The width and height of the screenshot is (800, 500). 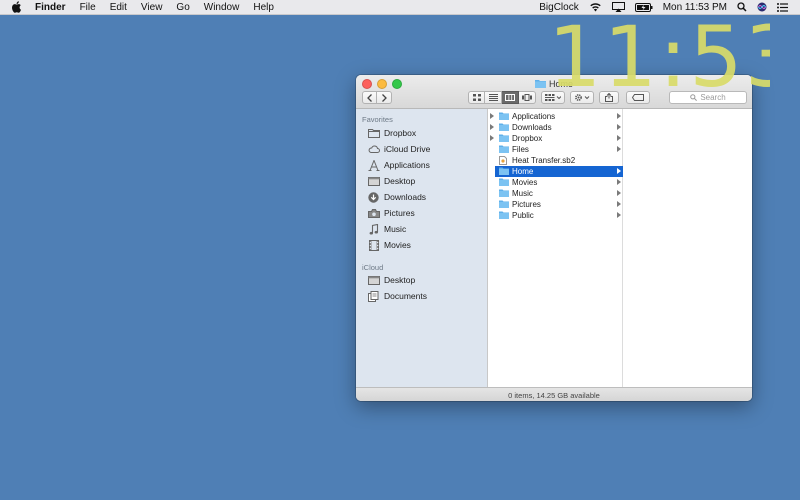 I want to click on item-label: Music, so click(x=522, y=193).